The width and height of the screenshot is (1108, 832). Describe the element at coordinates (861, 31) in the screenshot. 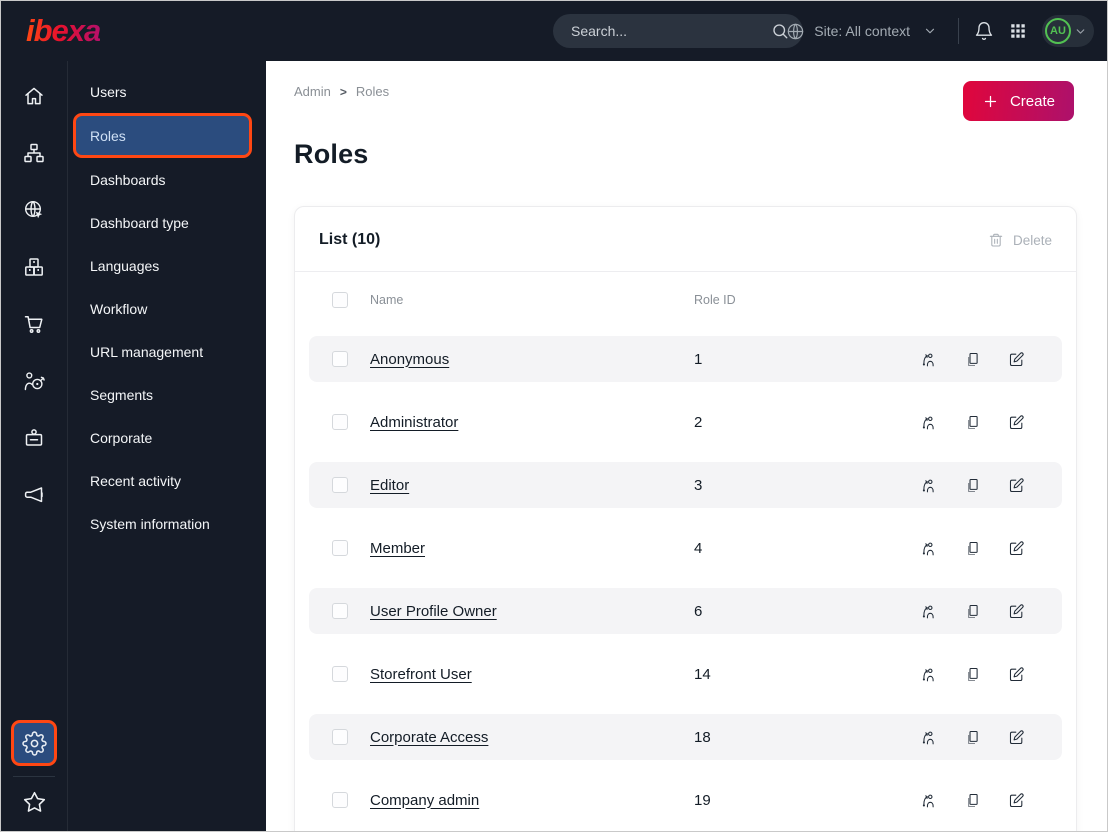

I see `site-context-selector: Site: All context` at that location.